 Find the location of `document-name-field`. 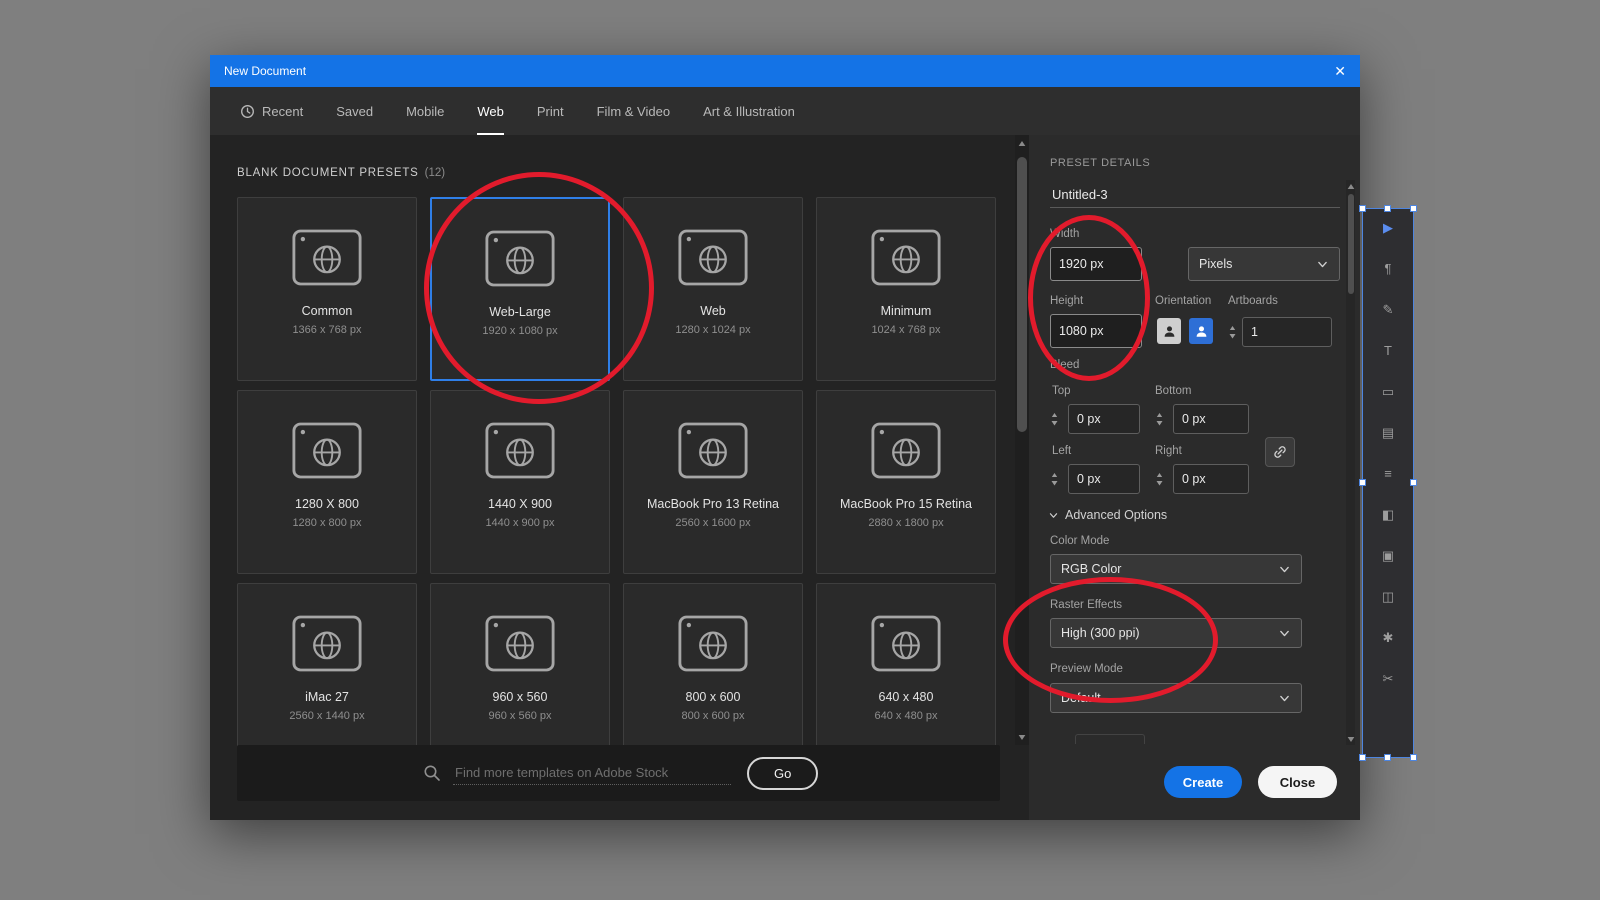

document-name-field is located at coordinates (1195, 195).